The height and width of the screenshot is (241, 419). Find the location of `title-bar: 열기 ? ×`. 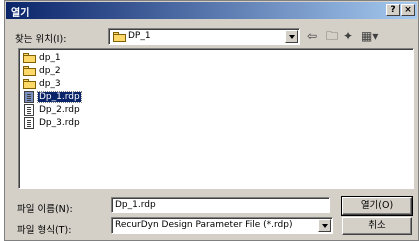

title-bar: 열기 ? × is located at coordinates (211, 10).